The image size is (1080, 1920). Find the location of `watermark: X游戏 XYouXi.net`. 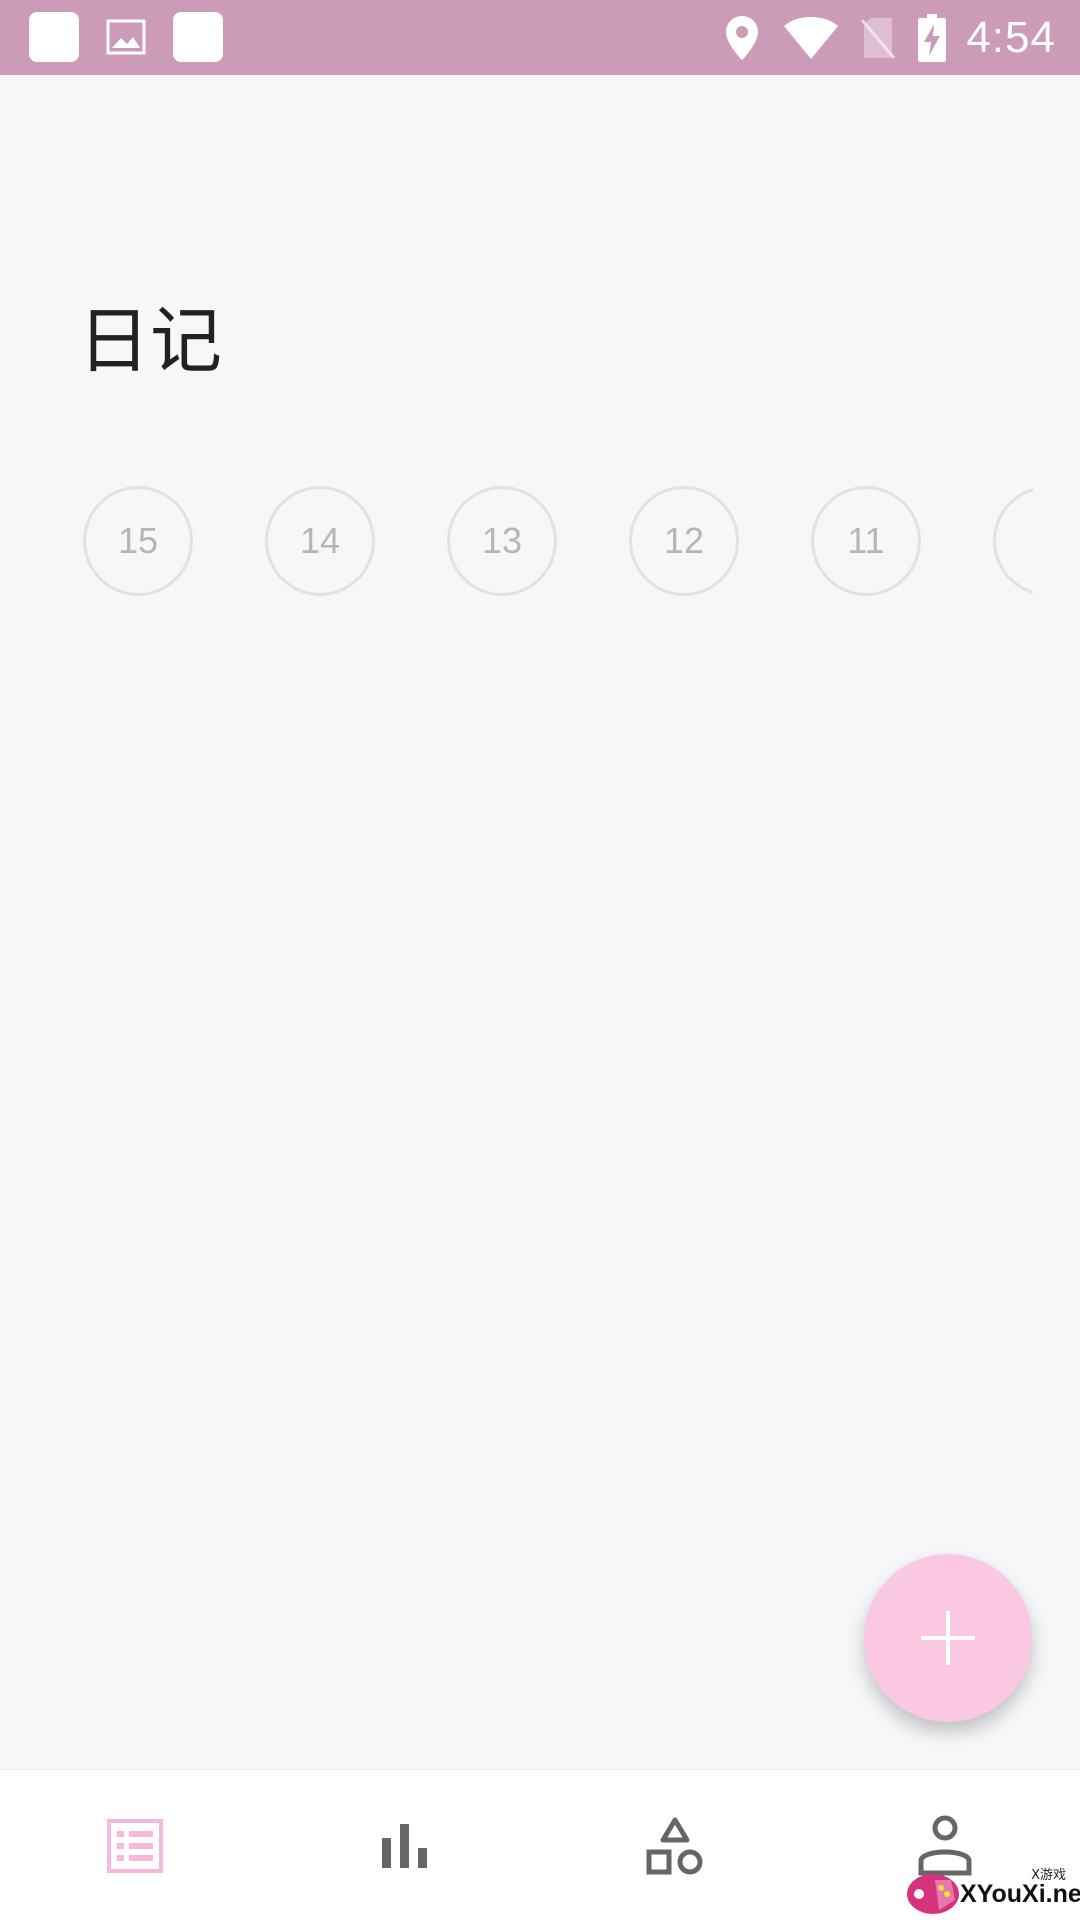

watermark: X游戏 XYouXi.net is located at coordinates (992, 1890).